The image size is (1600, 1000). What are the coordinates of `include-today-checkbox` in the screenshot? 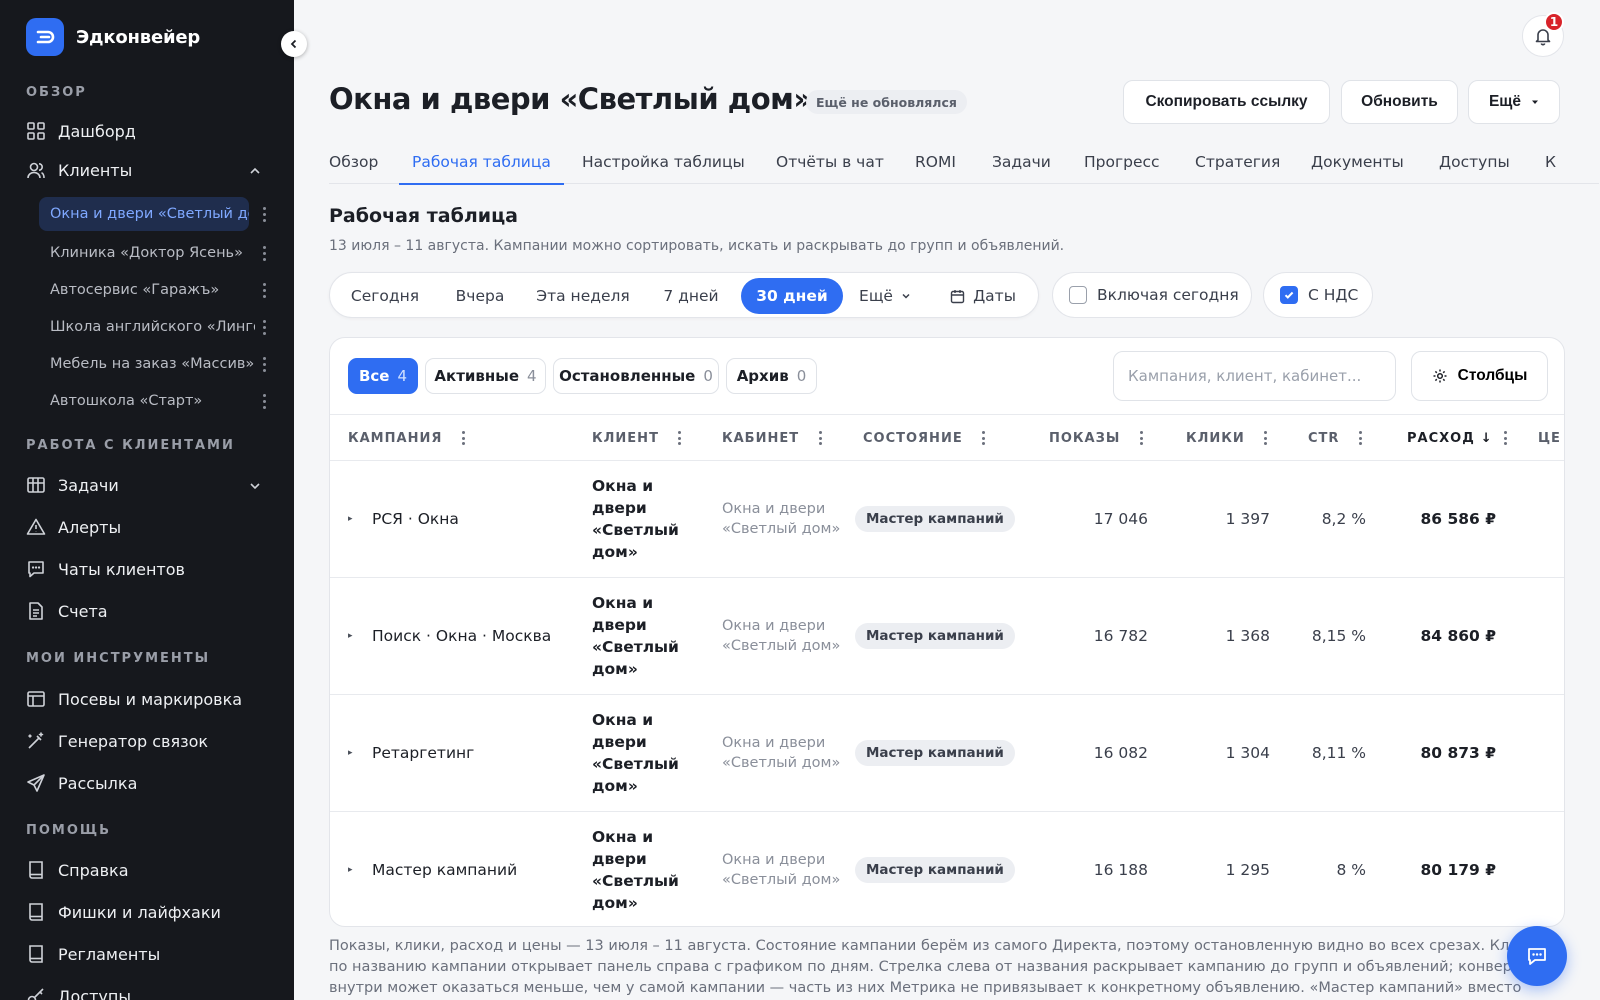 It's located at (1078, 295).